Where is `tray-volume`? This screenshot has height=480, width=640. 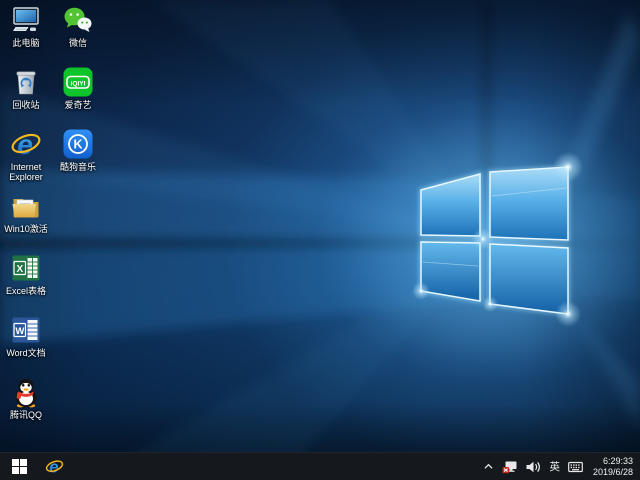 tray-volume is located at coordinates (533, 466).